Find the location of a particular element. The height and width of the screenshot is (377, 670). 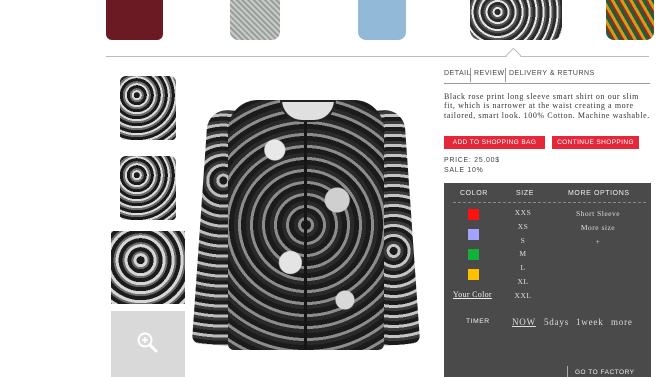

size-xl: XL is located at coordinates (523, 281).